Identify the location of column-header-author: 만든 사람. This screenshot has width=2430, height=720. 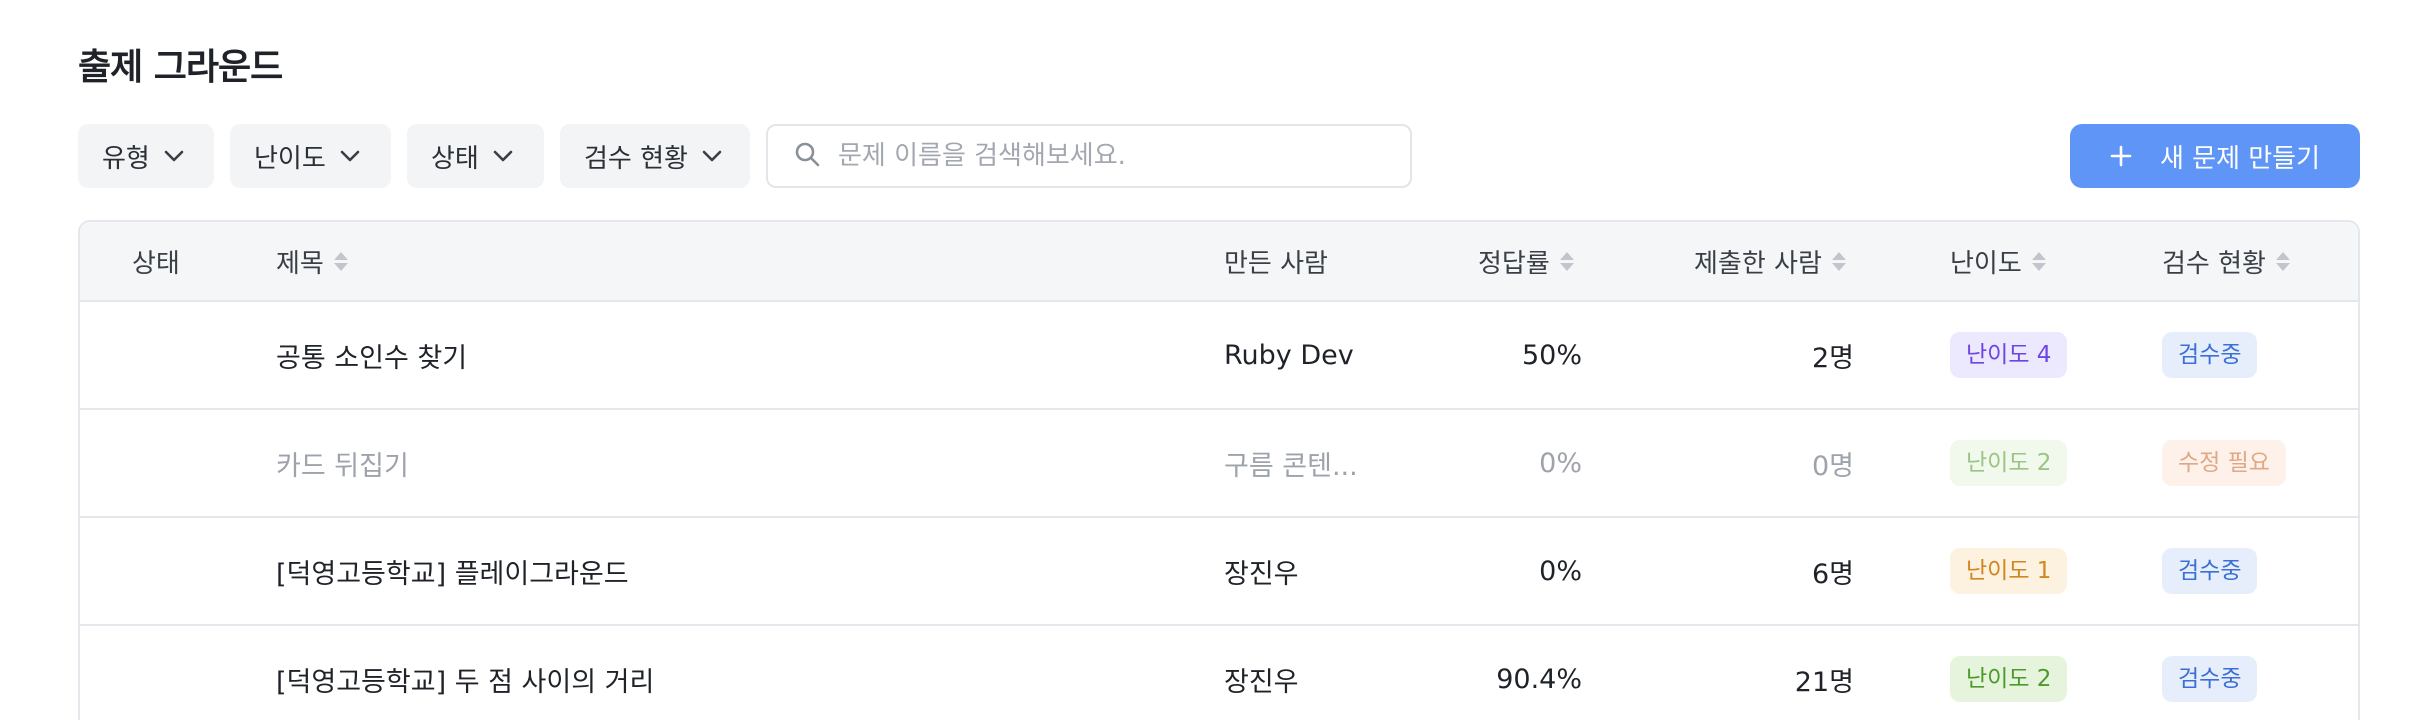
(1276, 261).